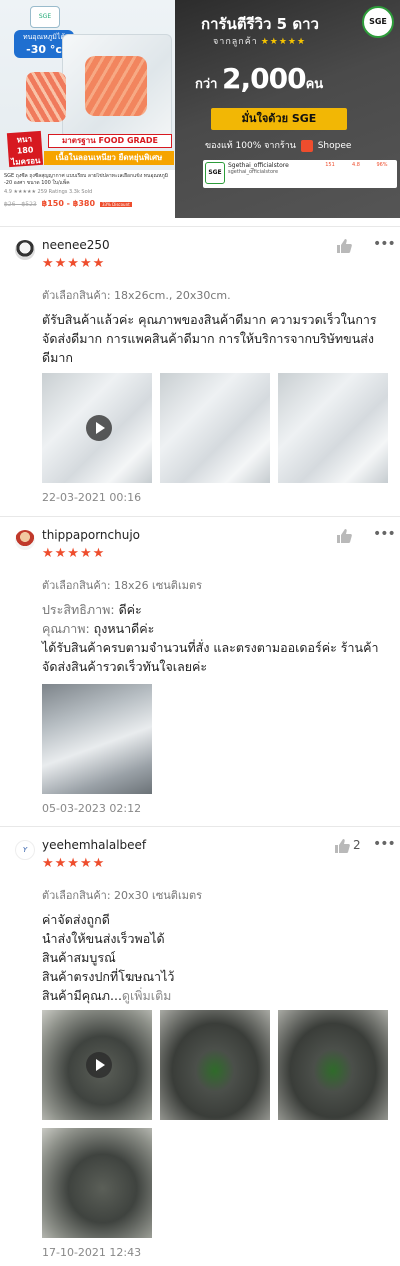  I want to click on store-stat-3: 96%, so click(382, 165).